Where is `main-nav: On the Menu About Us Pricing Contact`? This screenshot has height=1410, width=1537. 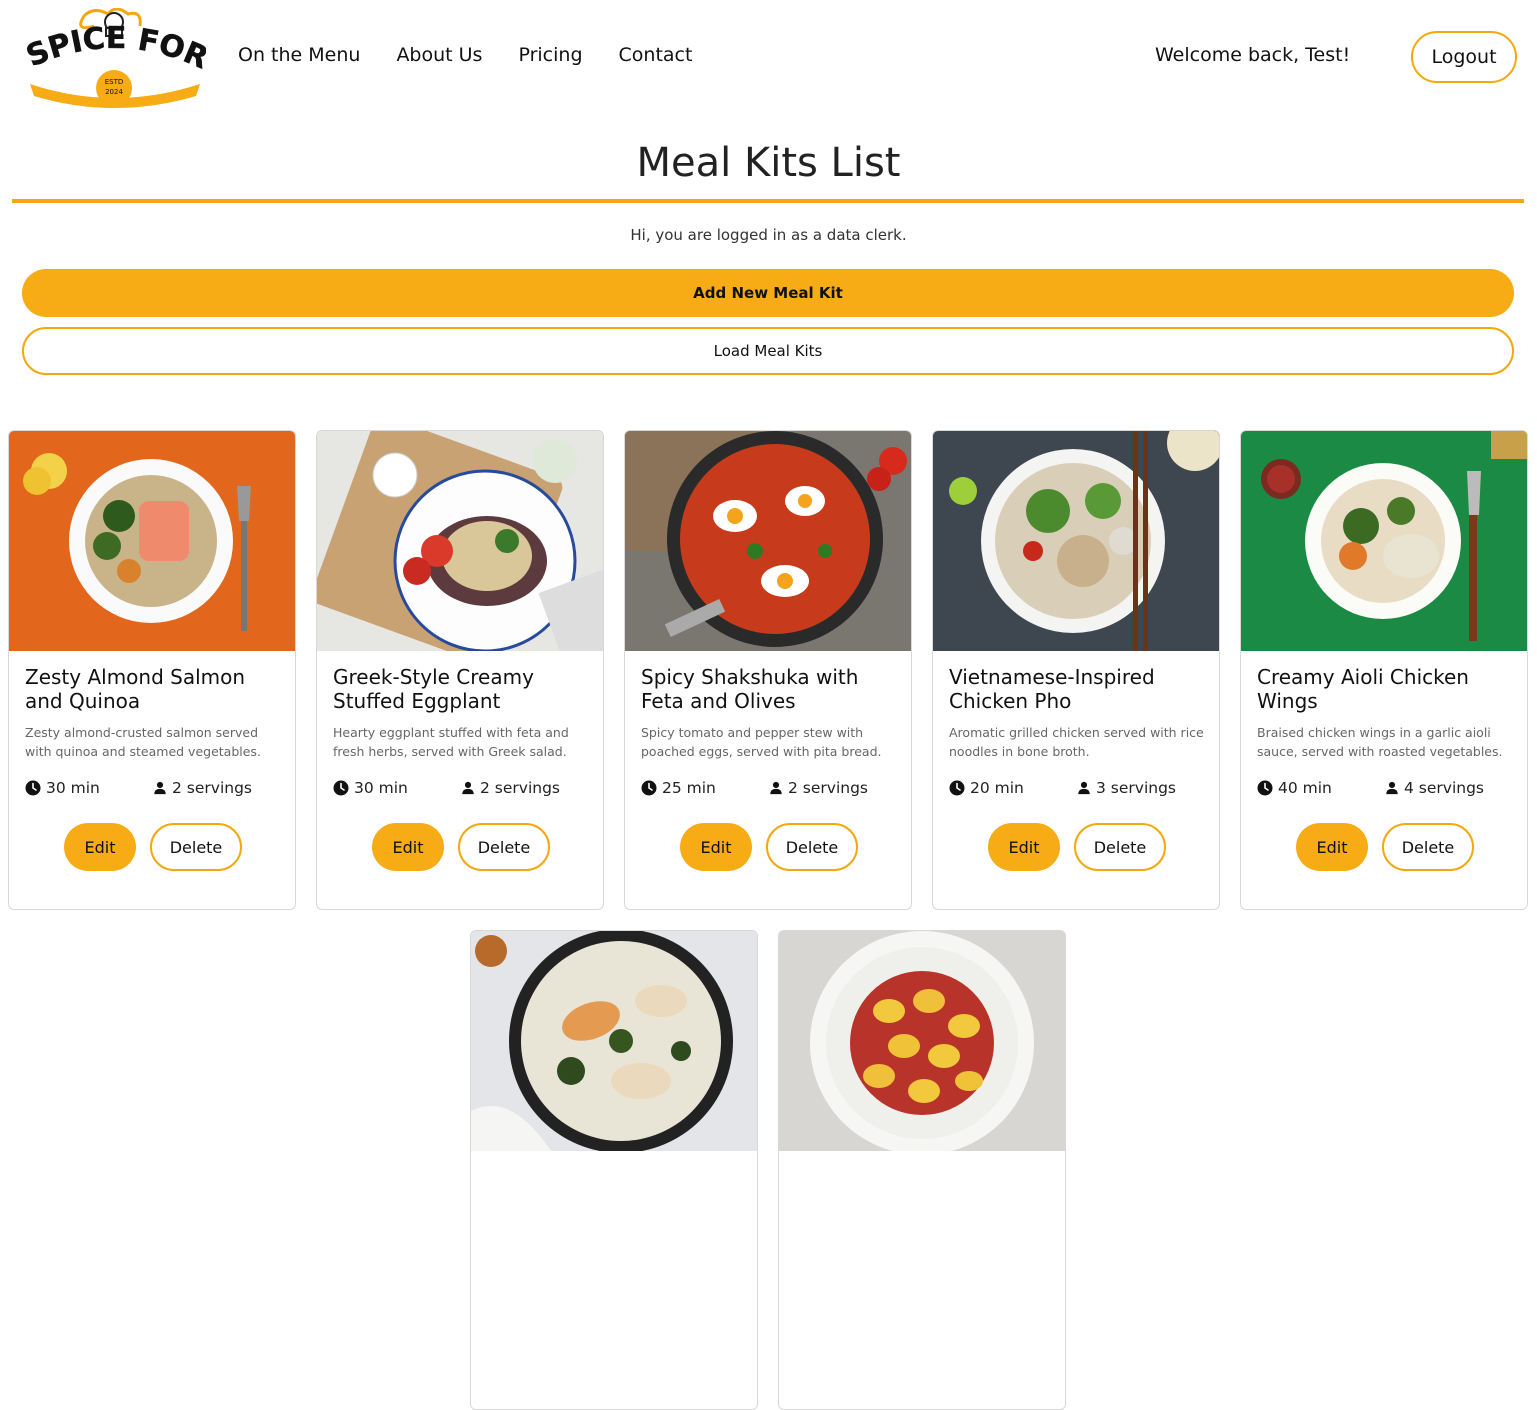 main-nav: On the Menu About Us Pricing Contact is located at coordinates (465, 55).